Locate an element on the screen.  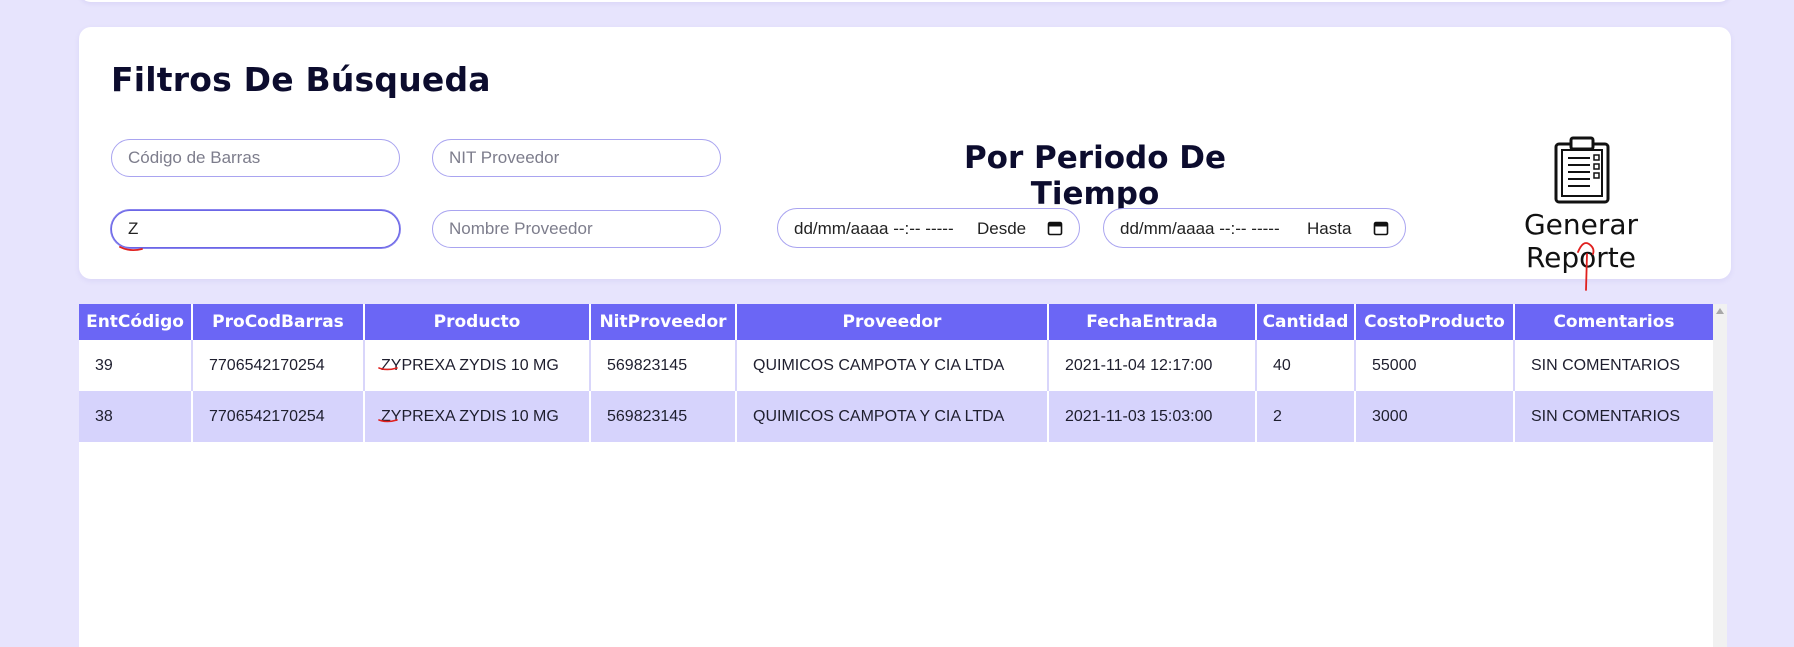
date-from-placeholder: dd/mm/aaaa --:-- ----- is located at coordinates (874, 228).